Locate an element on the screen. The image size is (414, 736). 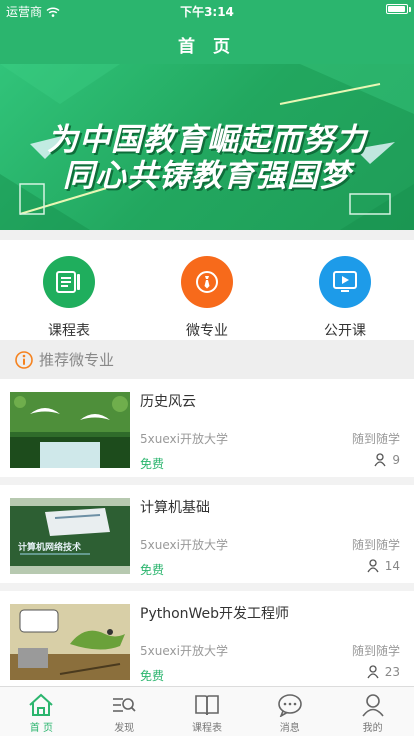
tab-profile: 我的 is located at coordinates (372, 711).